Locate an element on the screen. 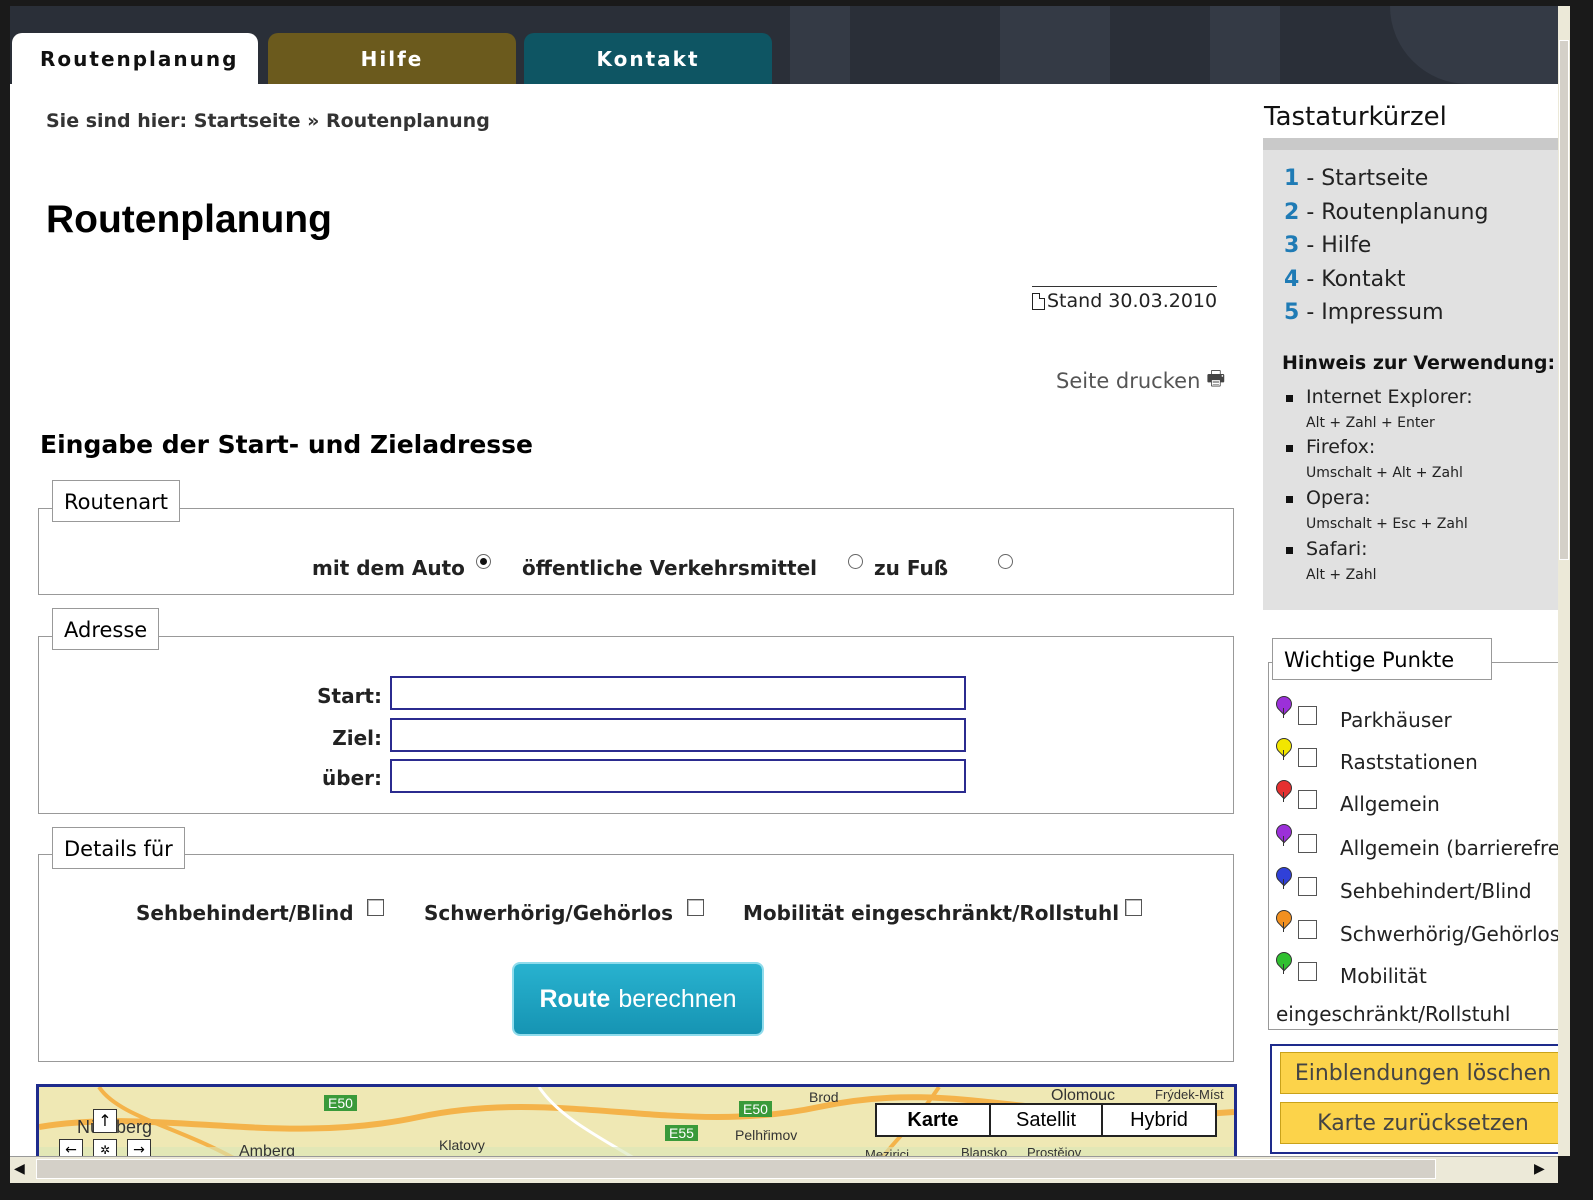  radio-label-auto: mit dem Auto is located at coordinates (388, 568).